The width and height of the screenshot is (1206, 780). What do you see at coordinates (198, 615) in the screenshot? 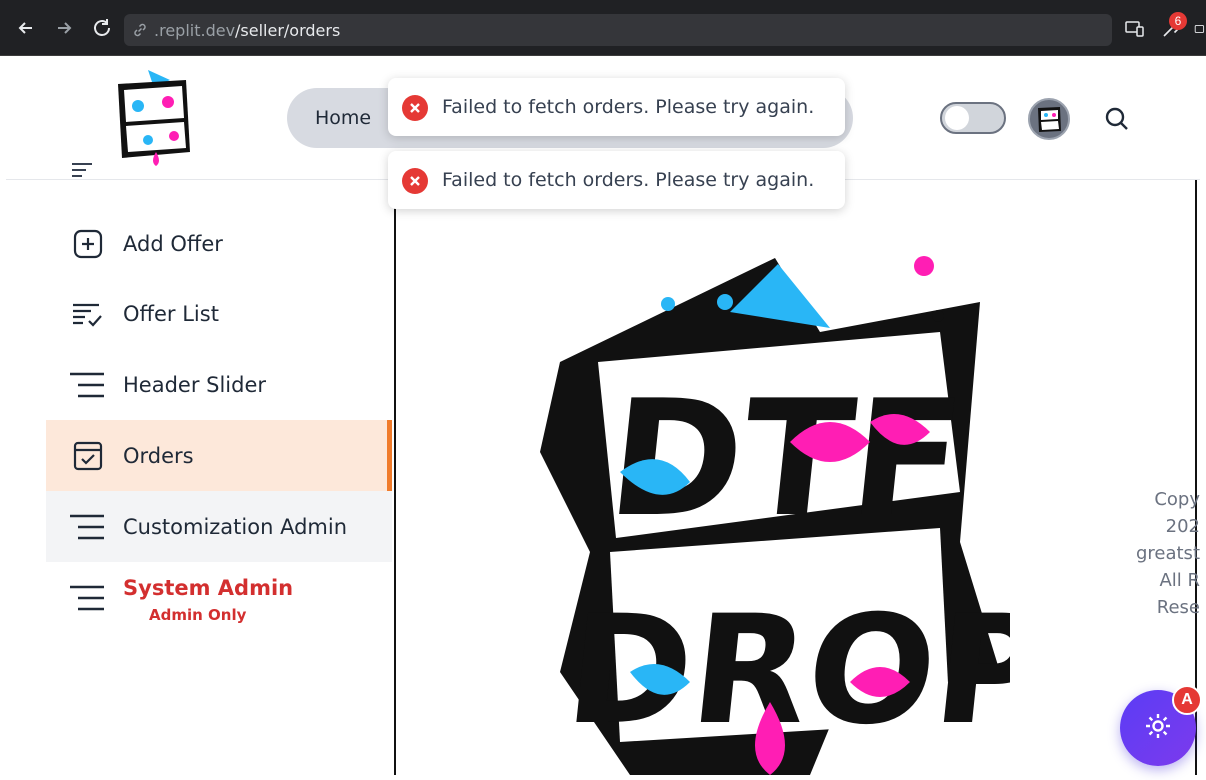
I see `admin-only-label: Admin Only` at bounding box center [198, 615].